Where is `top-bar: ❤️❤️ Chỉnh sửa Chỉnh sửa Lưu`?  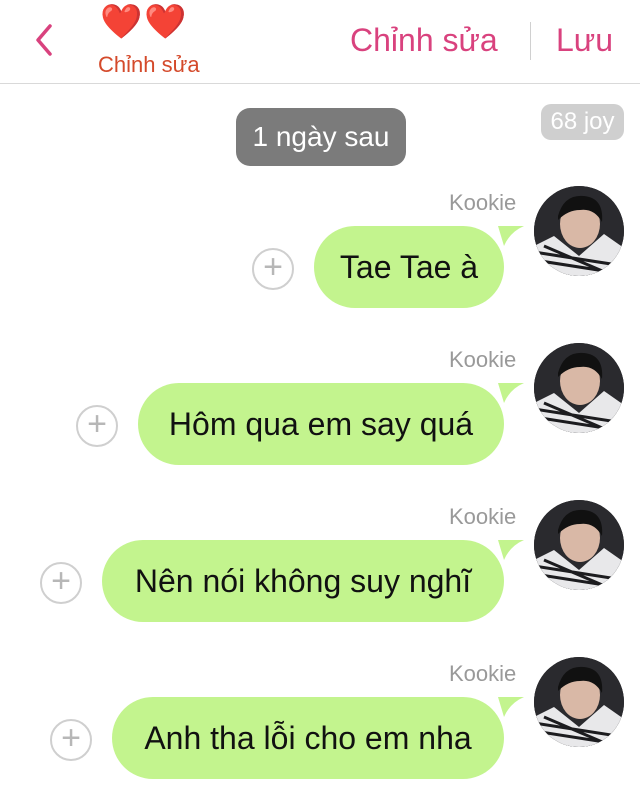
top-bar: ❤️❤️ Chỉnh sửa Chỉnh sửa Lưu is located at coordinates (320, 42).